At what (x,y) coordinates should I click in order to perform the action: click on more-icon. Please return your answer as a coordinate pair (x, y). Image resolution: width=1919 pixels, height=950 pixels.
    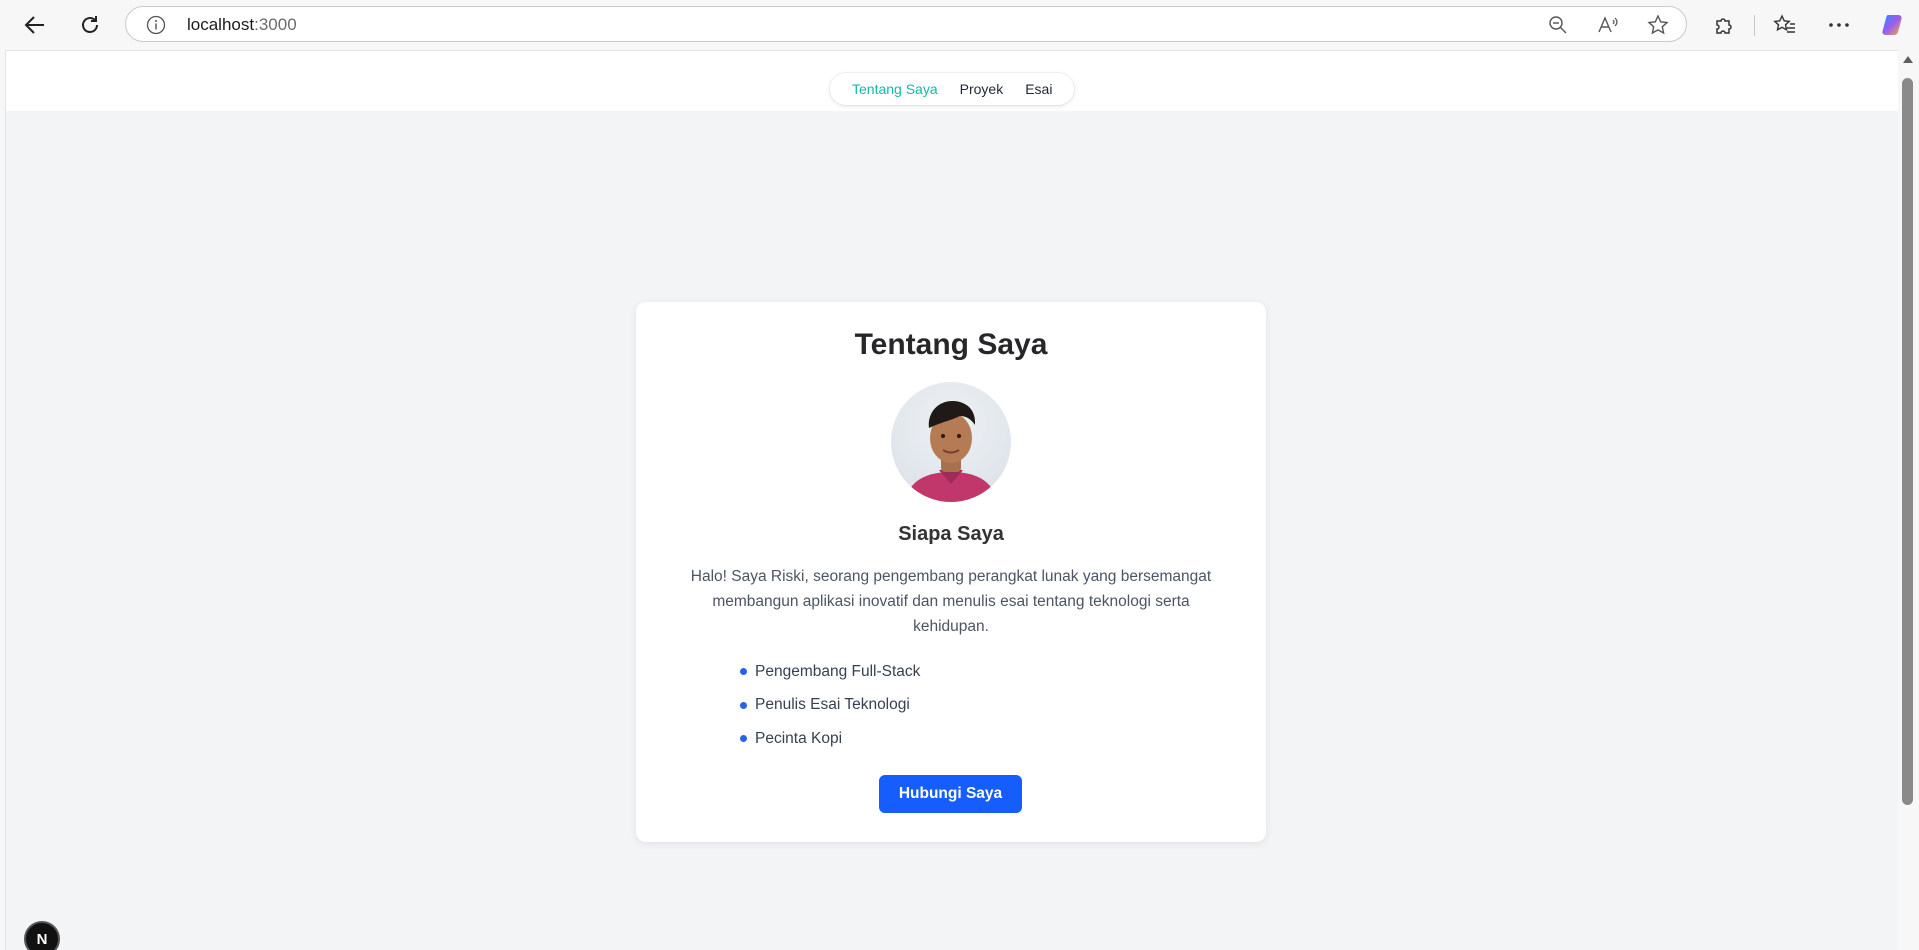
    Looking at the image, I should click on (1839, 25).